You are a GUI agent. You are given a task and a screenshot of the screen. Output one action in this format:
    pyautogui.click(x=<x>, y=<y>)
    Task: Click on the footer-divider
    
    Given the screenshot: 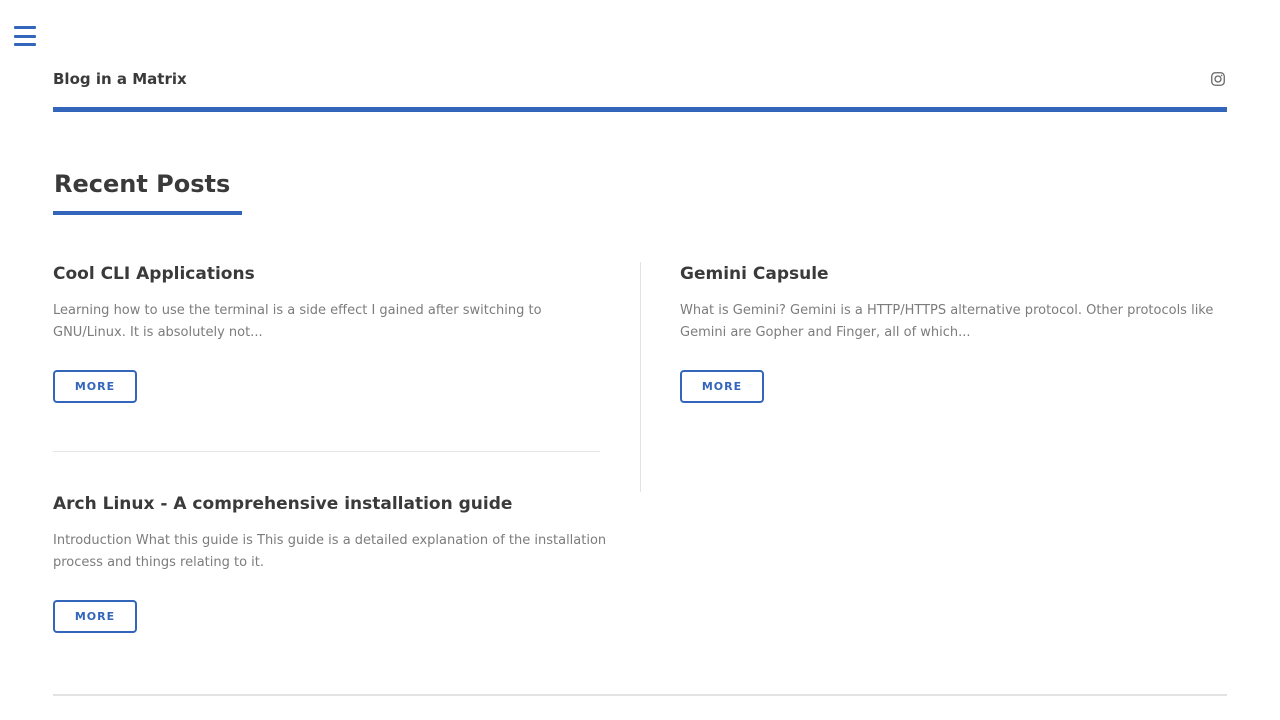 What is the action you would take?
    pyautogui.click(x=640, y=695)
    